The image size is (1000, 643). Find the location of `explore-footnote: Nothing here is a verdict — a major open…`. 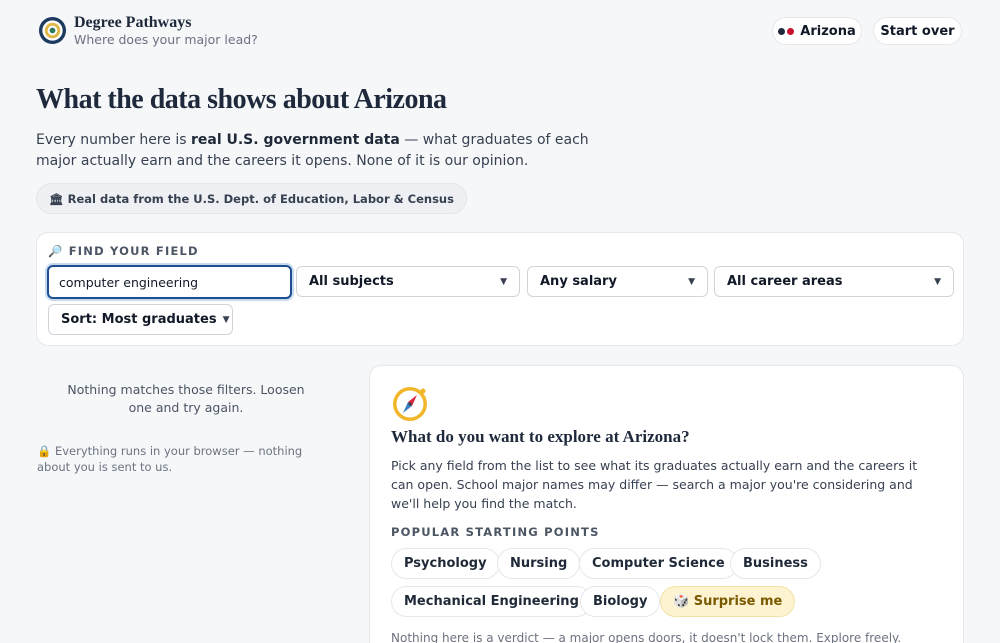

explore-footnote: Nothing here is a verdict — a major open… is located at coordinates (646, 637).